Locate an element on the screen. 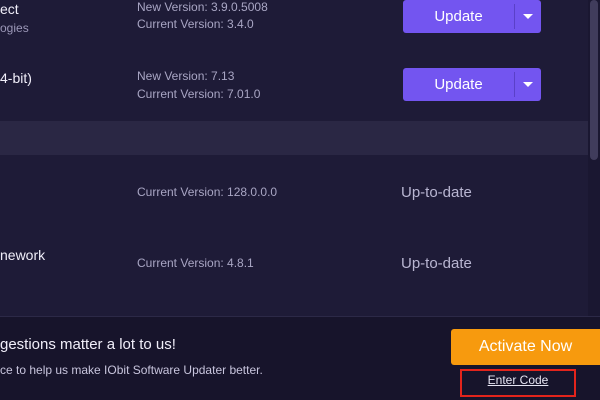 This screenshot has height=400, width=600. software-name: 4-bit) is located at coordinates (16, 78).